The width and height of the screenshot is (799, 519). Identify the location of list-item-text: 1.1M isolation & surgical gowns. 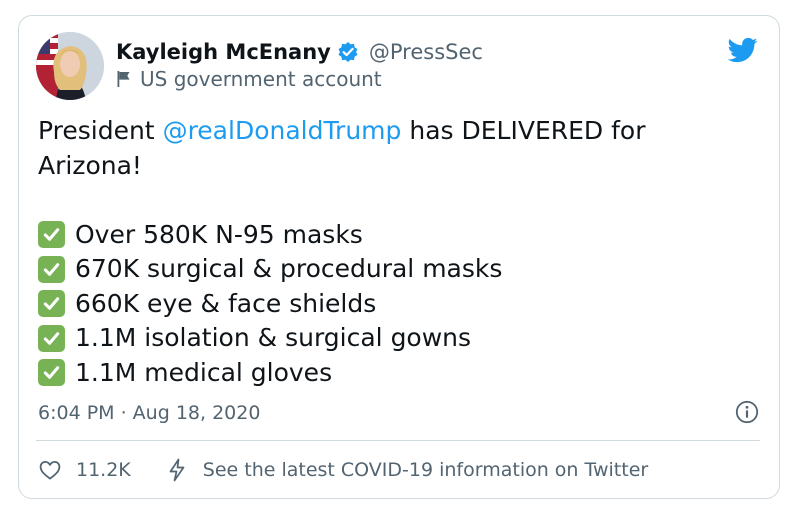
(273, 337).